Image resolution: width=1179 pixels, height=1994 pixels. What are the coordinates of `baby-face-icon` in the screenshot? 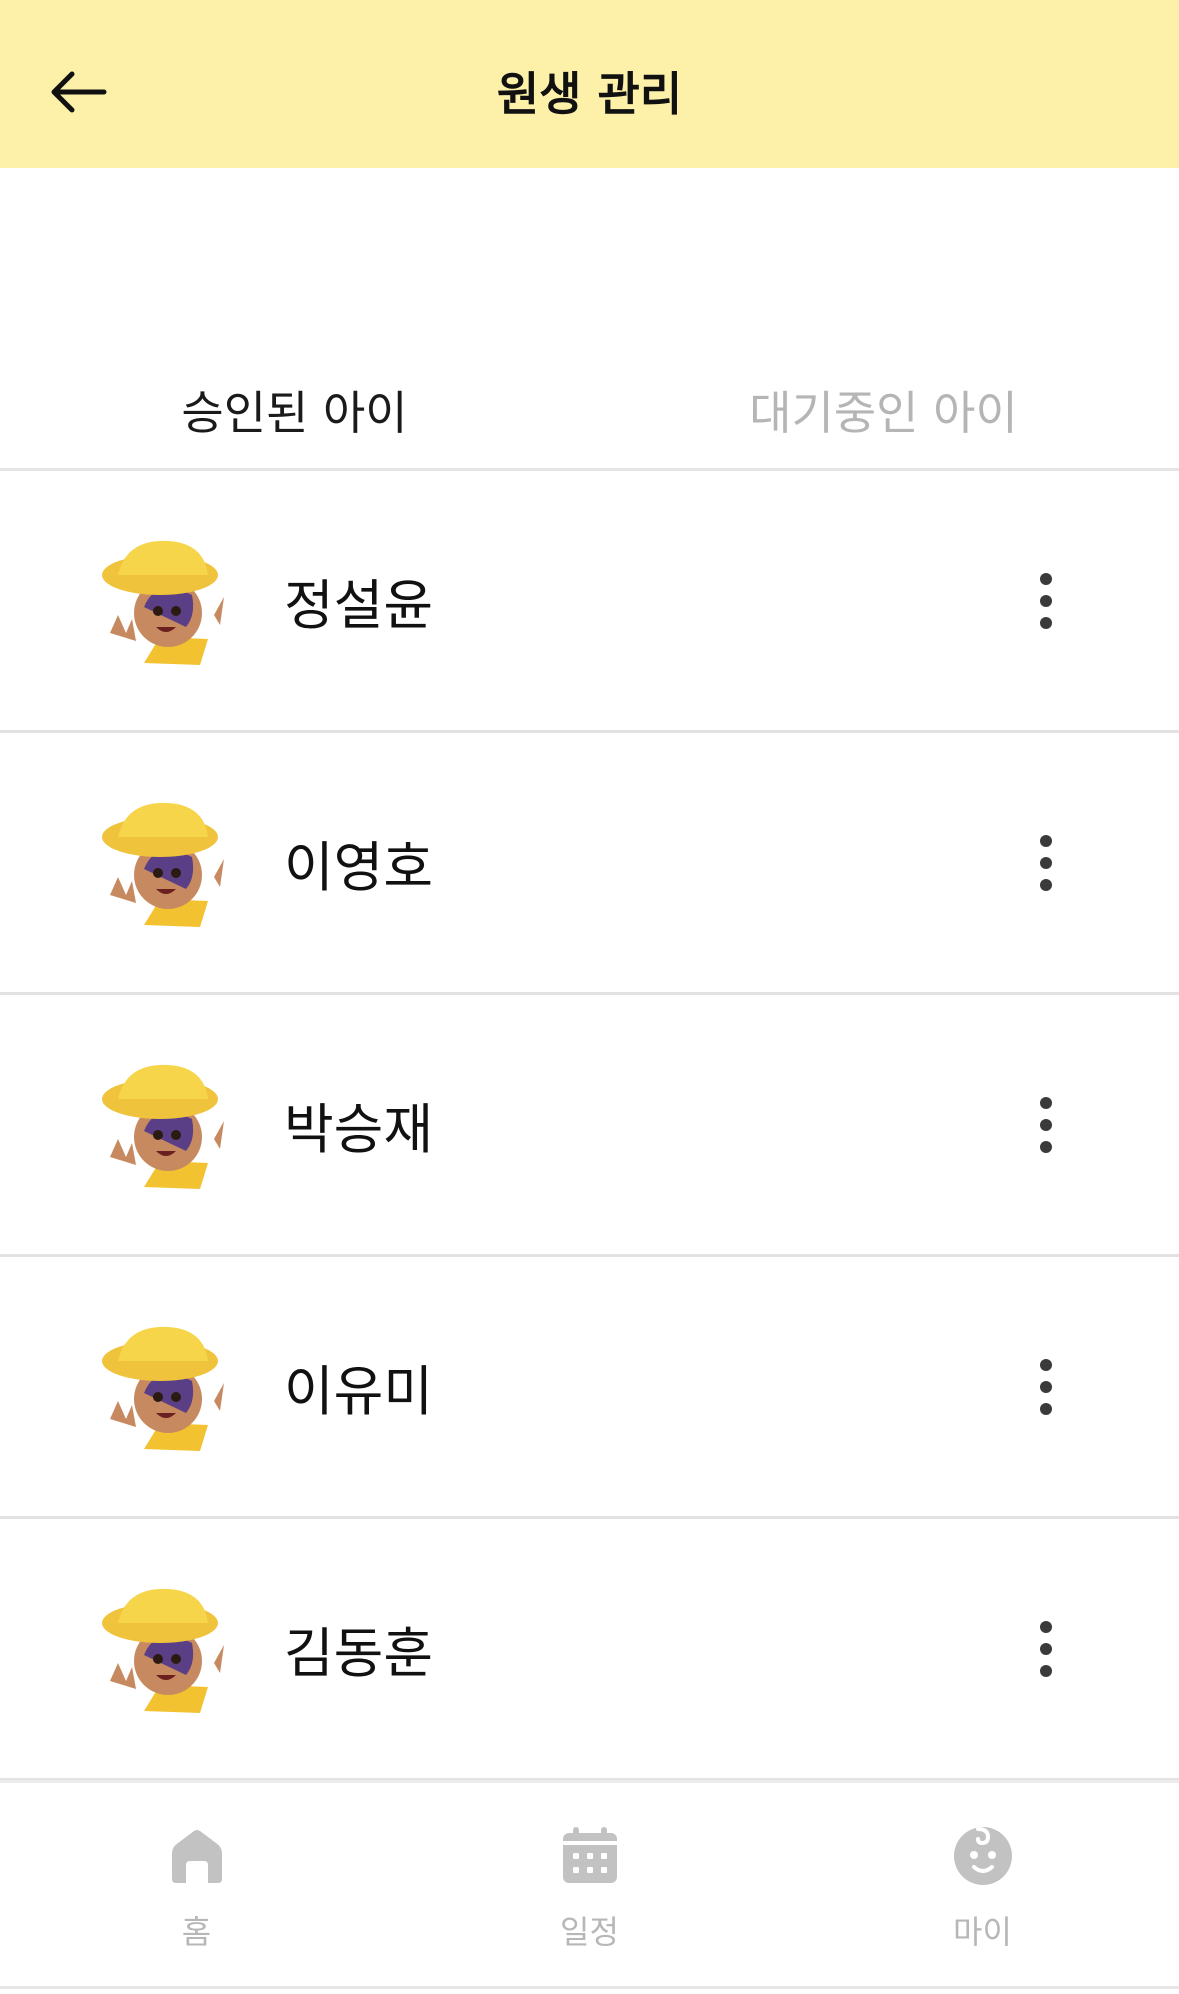 It's located at (983, 1856).